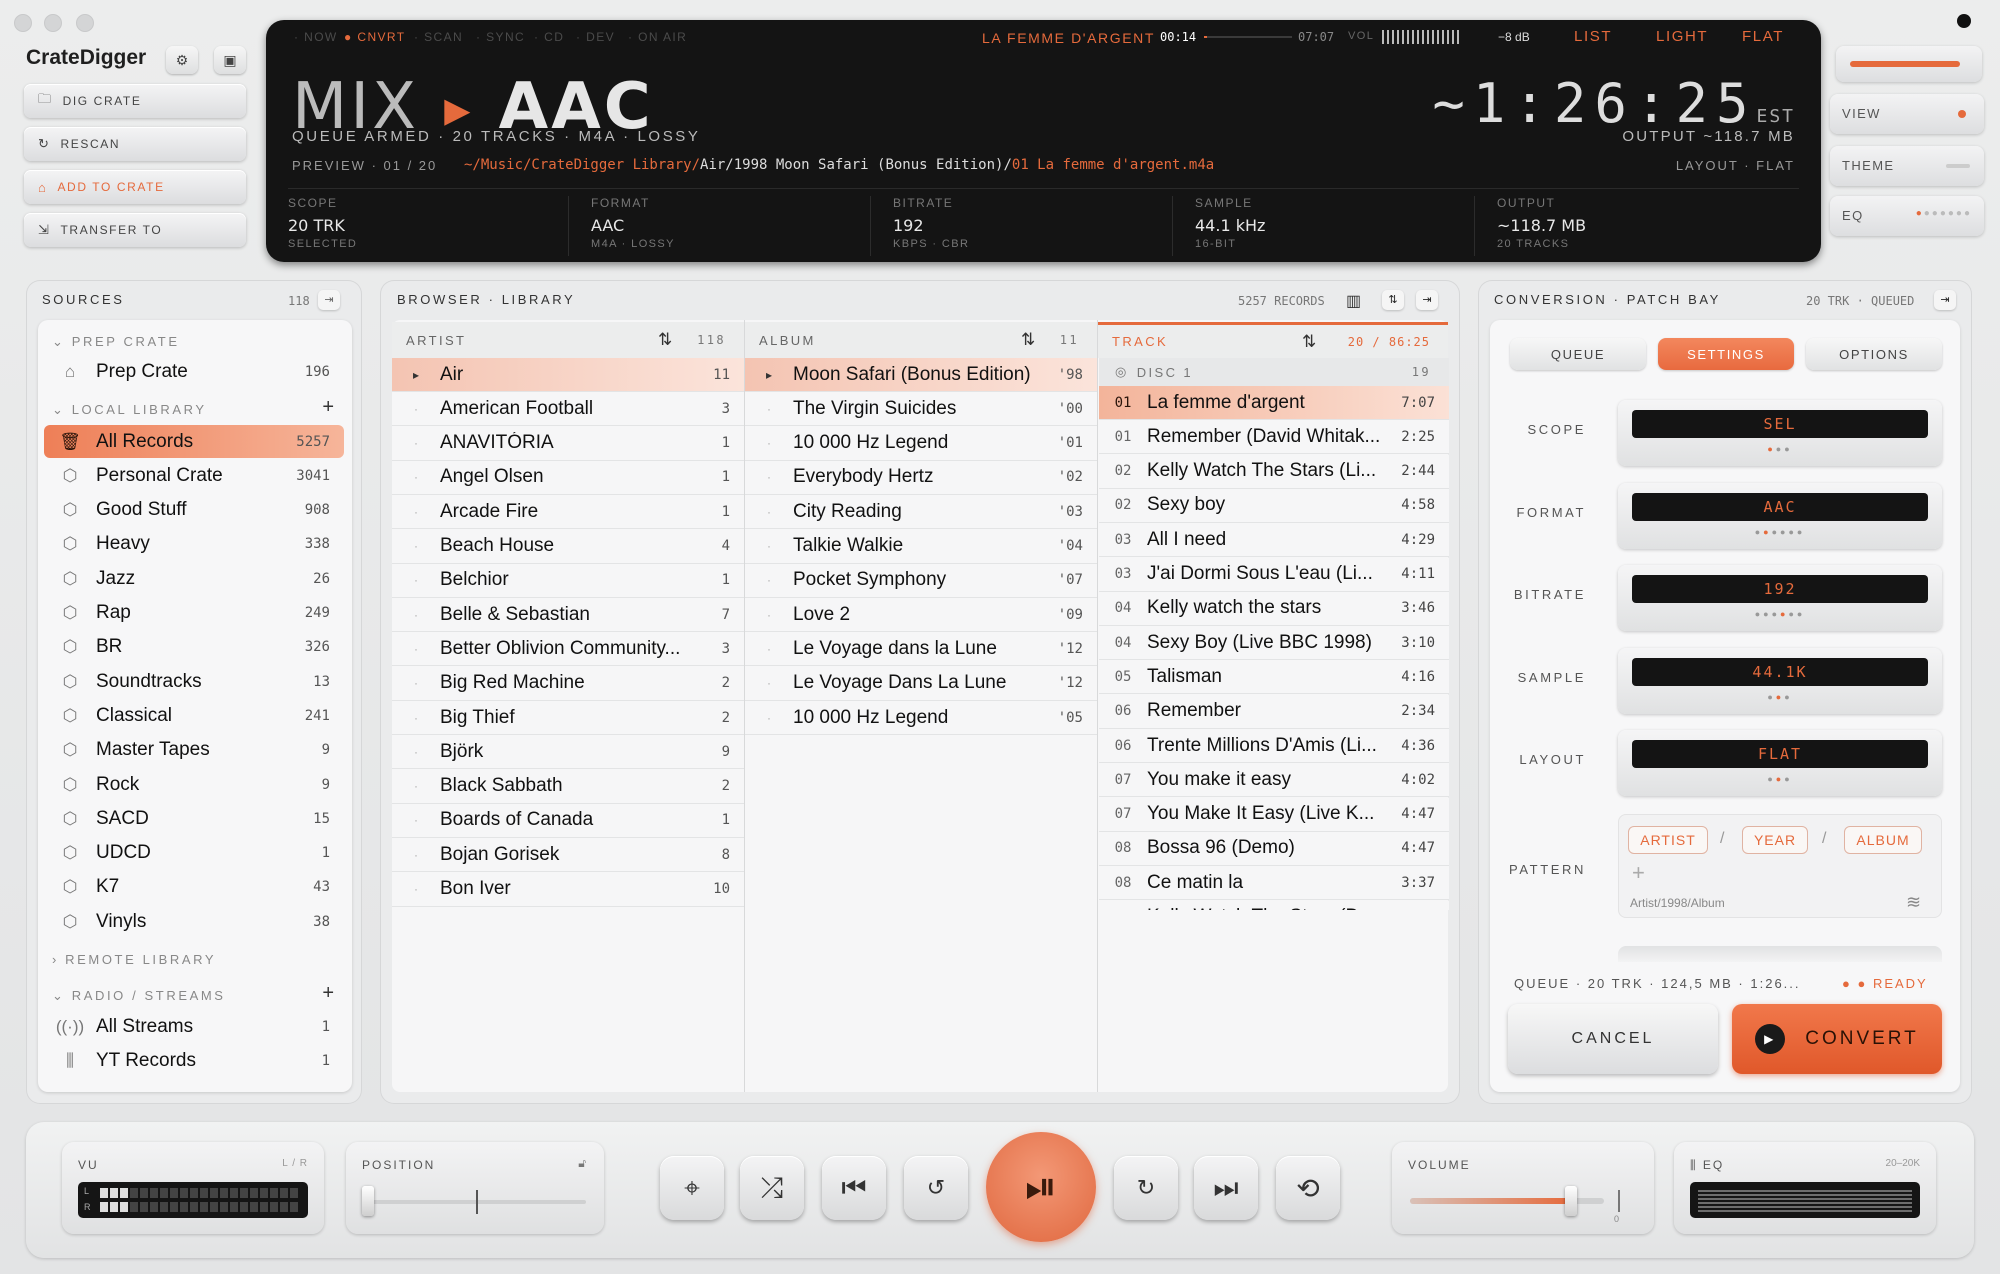  Describe the element at coordinates (568, 340) in the screenshot. I see `artist-column-header: ARTIST ⇅ 118` at that location.